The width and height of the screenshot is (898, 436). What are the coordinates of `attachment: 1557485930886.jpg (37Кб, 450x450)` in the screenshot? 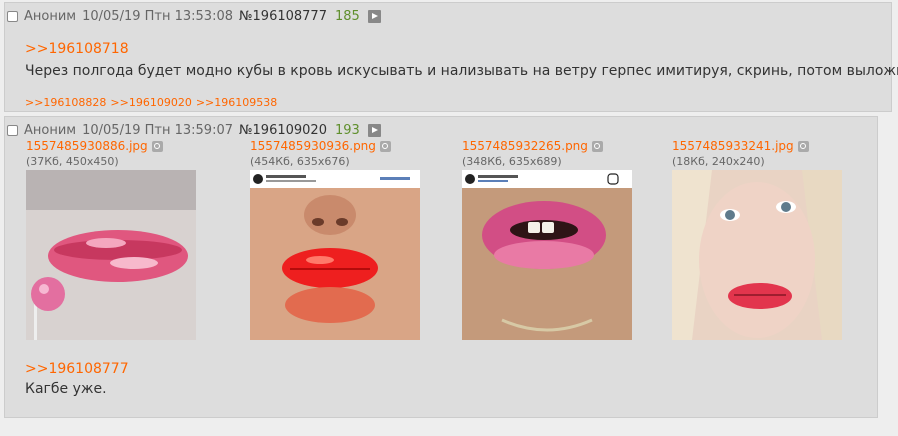 It's located at (111, 239).